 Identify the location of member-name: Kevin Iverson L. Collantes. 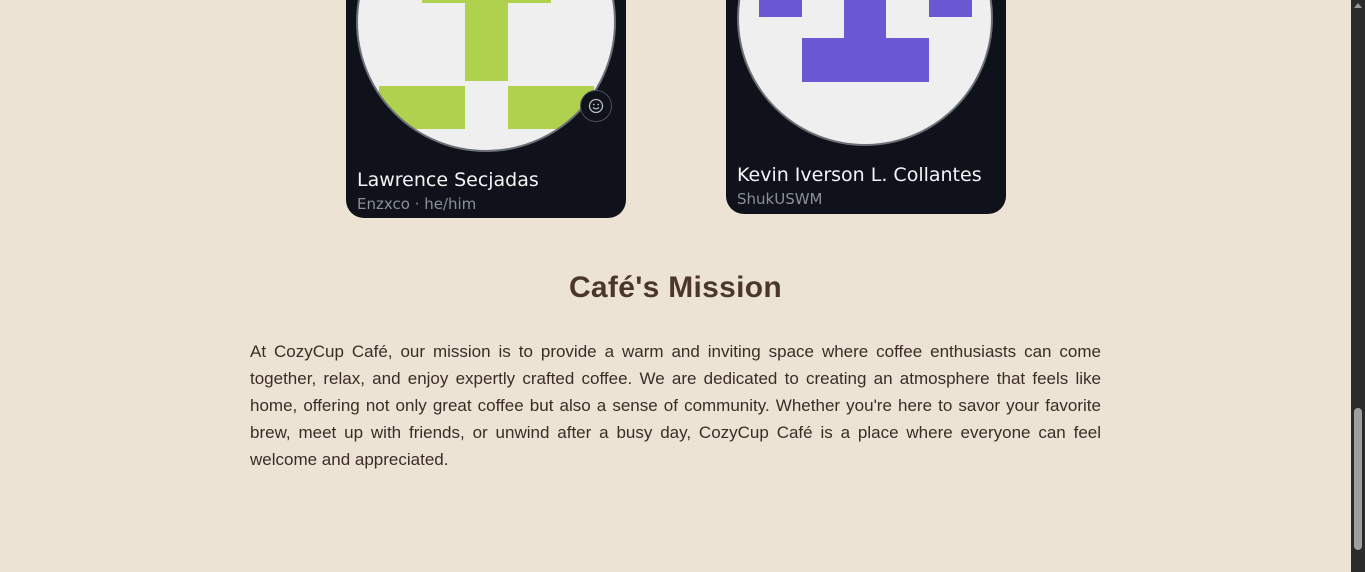
(859, 175).